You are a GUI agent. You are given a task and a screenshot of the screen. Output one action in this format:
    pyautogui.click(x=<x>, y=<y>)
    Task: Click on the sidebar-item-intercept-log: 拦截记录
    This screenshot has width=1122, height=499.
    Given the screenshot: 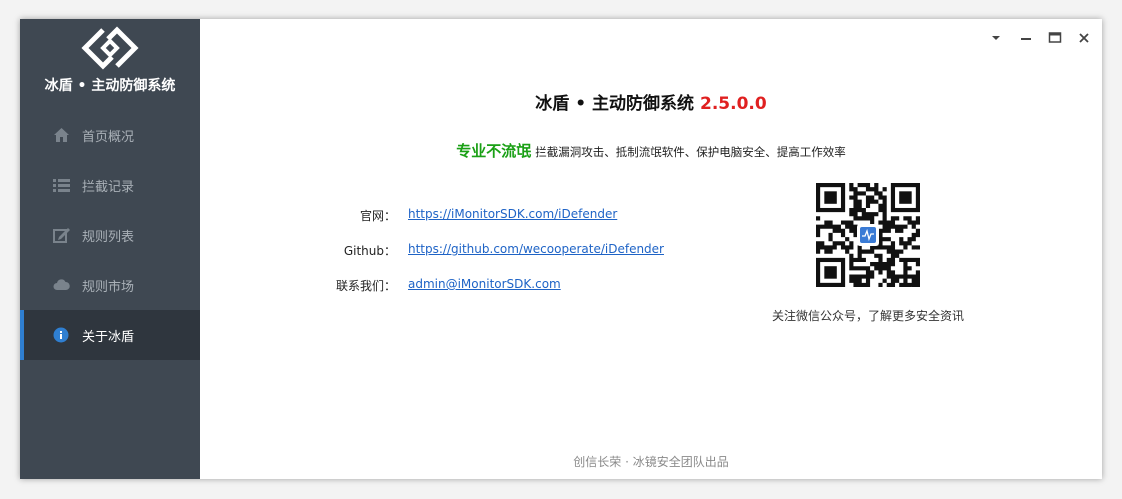 What is the action you would take?
    pyautogui.click(x=110, y=185)
    